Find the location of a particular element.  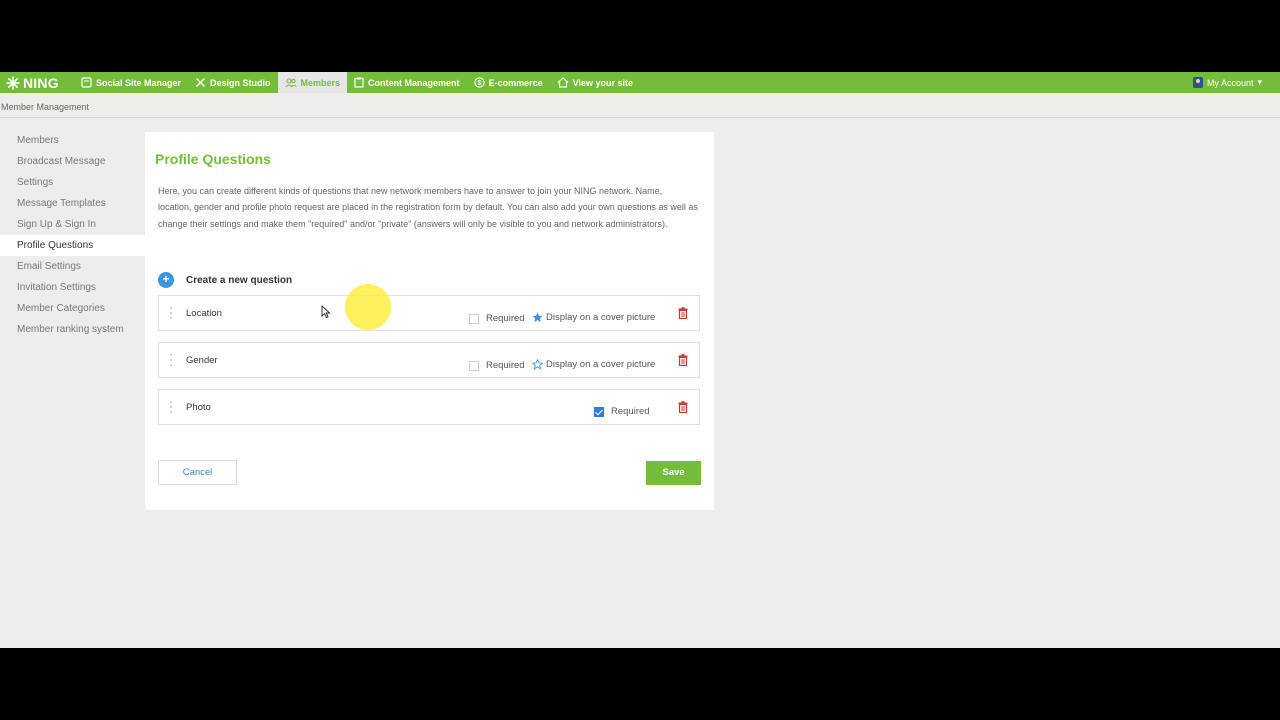

nav-label: Members is located at coordinates (320, 82).